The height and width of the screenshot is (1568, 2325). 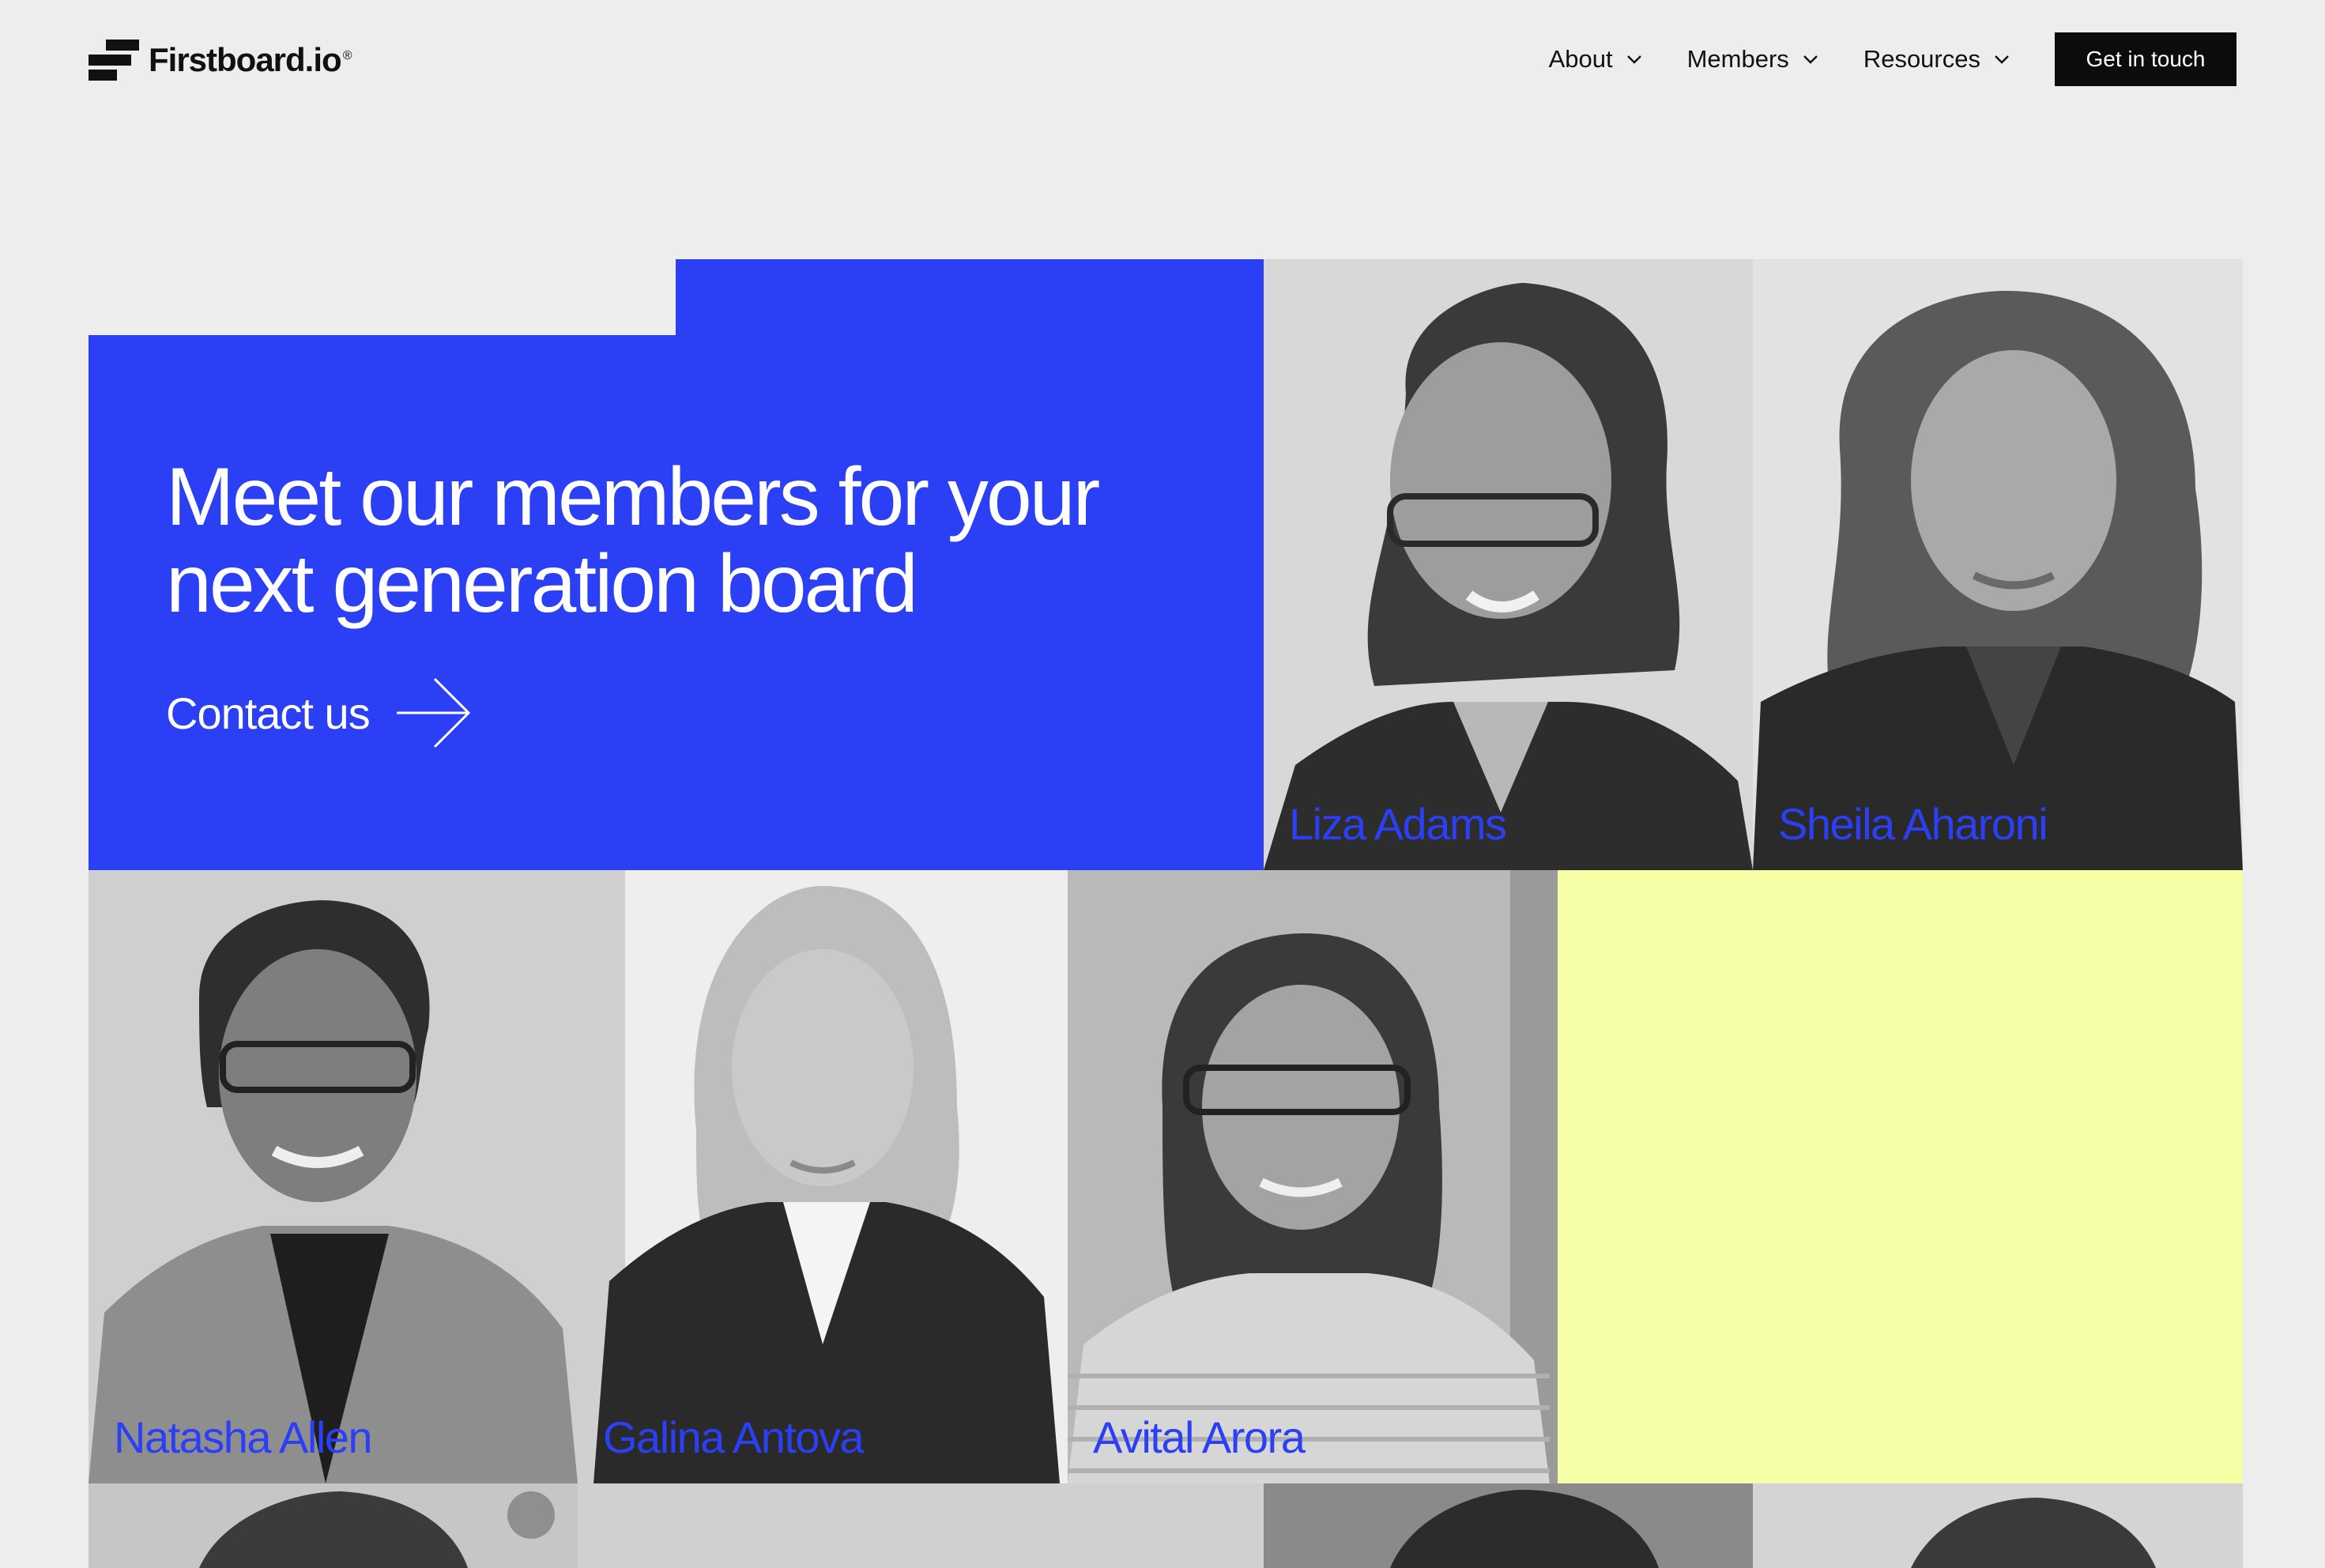 I want to click on logo-text: Firstboard.io, so click(x=245, y=59).